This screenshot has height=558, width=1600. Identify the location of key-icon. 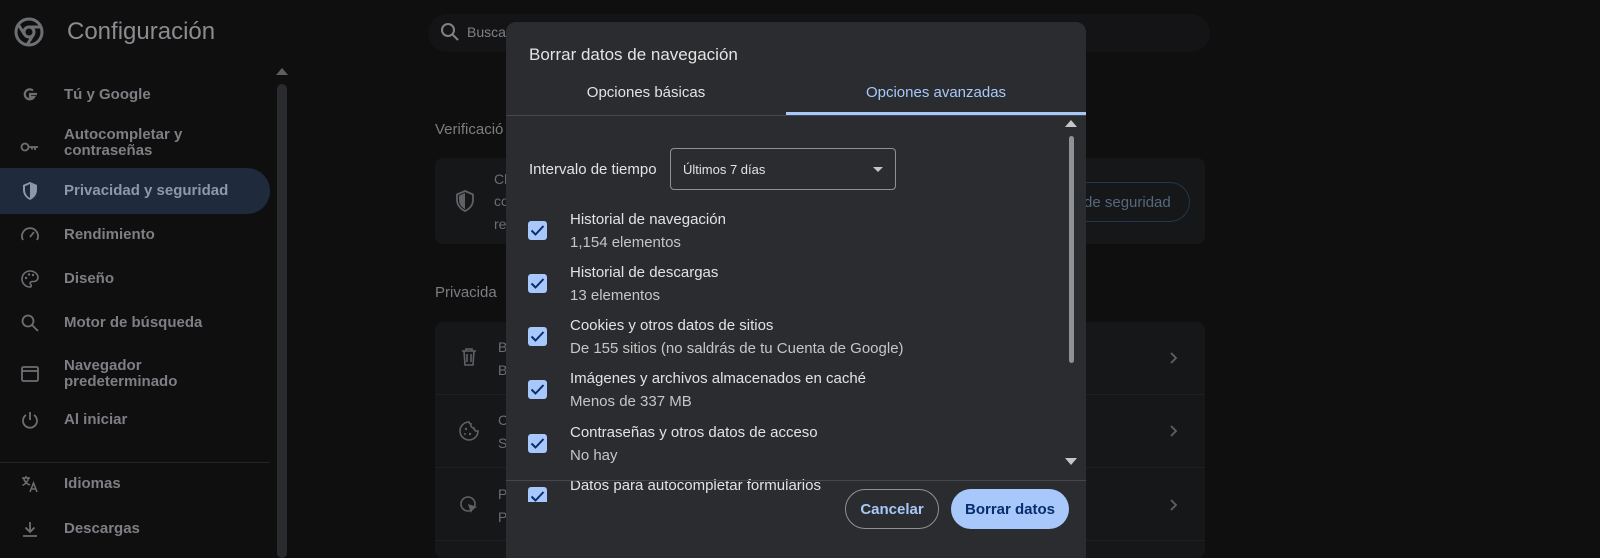
(29, 147).